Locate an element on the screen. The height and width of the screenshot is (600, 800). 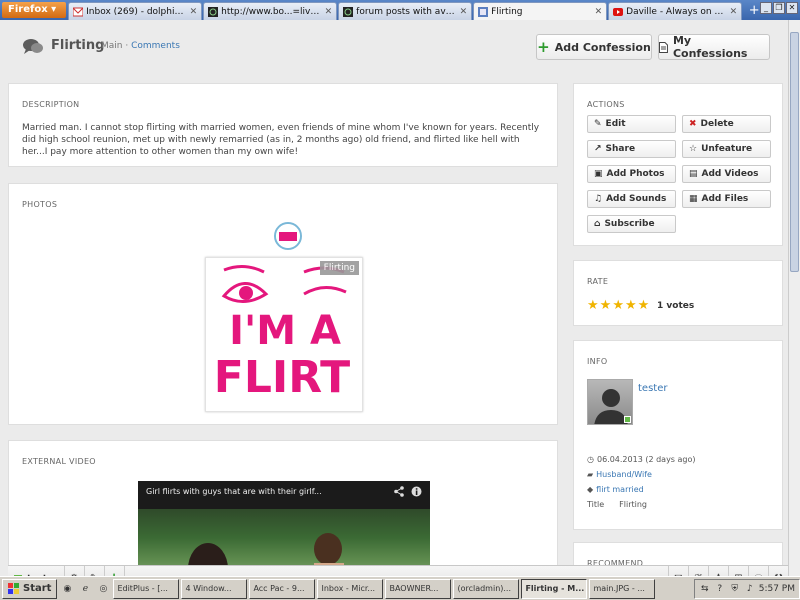
page-scrollbar is located at coordinates (794, 298).